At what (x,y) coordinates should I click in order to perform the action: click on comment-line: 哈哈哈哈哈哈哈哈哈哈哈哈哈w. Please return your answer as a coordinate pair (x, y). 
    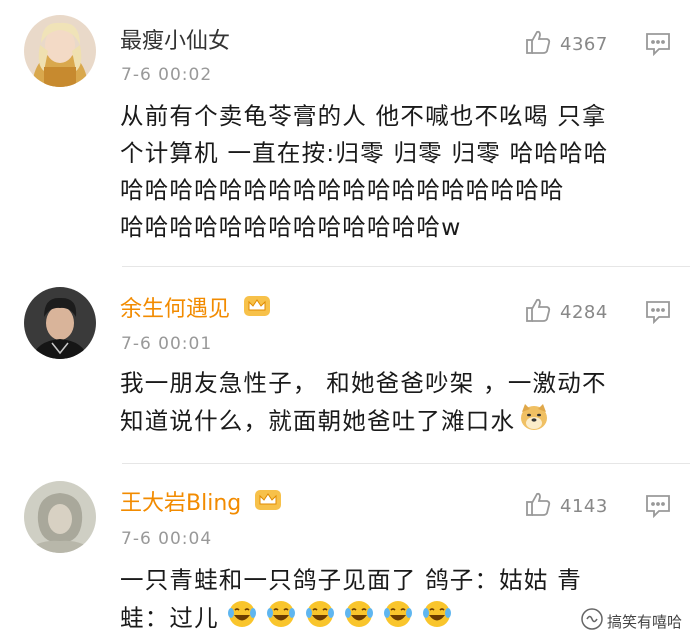
    Looking at the image, I should click on (291, 227).